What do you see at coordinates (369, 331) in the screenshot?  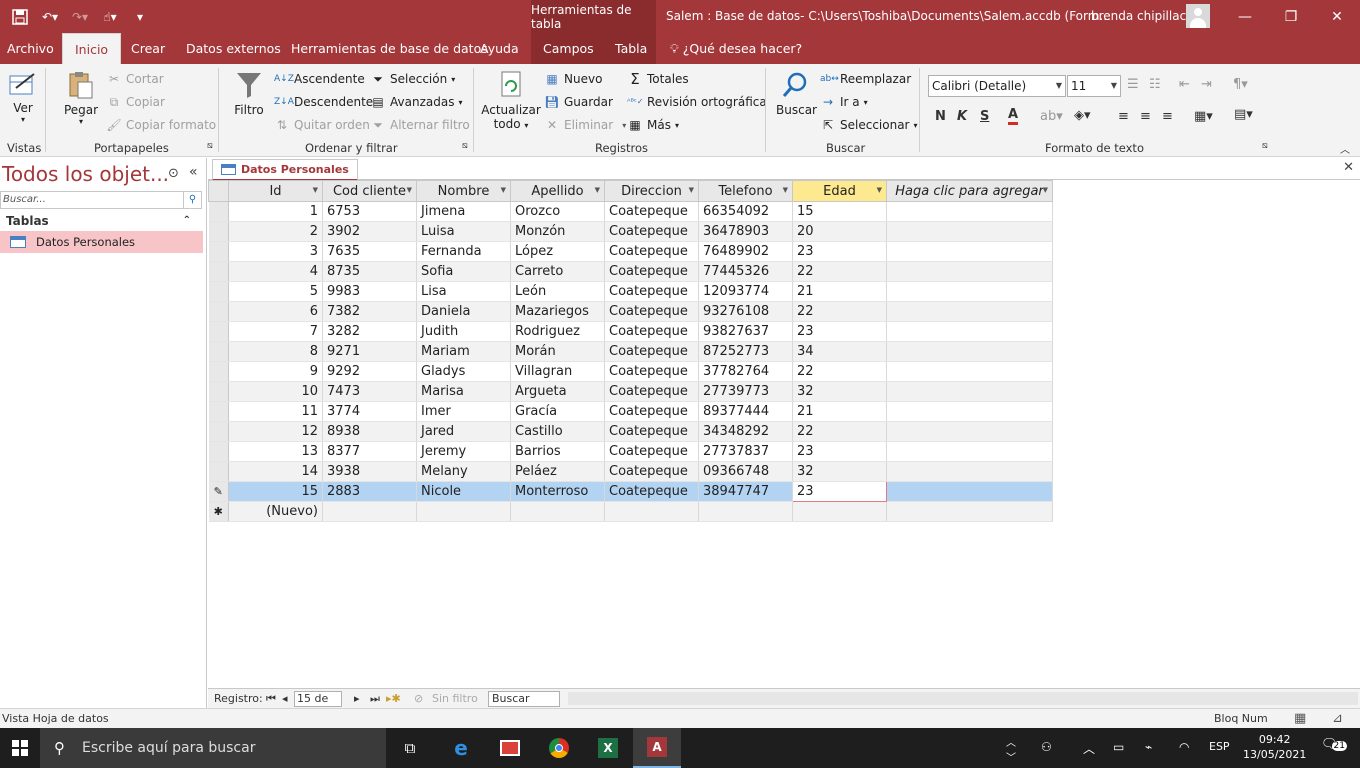 I see `cell-cod-cliente: 3282` at bounding box center [369, 331].